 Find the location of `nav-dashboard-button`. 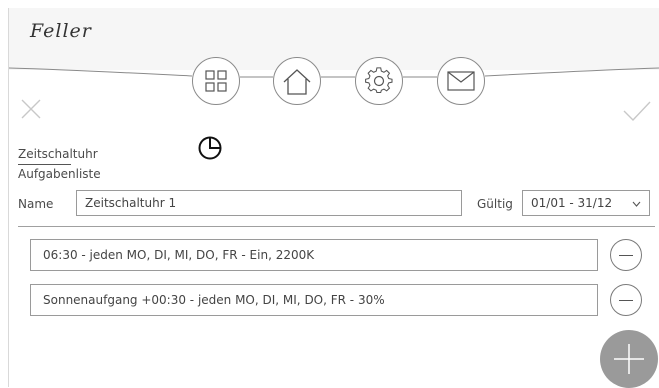

nav-dashboard-button is located at coordinates (216, 81).